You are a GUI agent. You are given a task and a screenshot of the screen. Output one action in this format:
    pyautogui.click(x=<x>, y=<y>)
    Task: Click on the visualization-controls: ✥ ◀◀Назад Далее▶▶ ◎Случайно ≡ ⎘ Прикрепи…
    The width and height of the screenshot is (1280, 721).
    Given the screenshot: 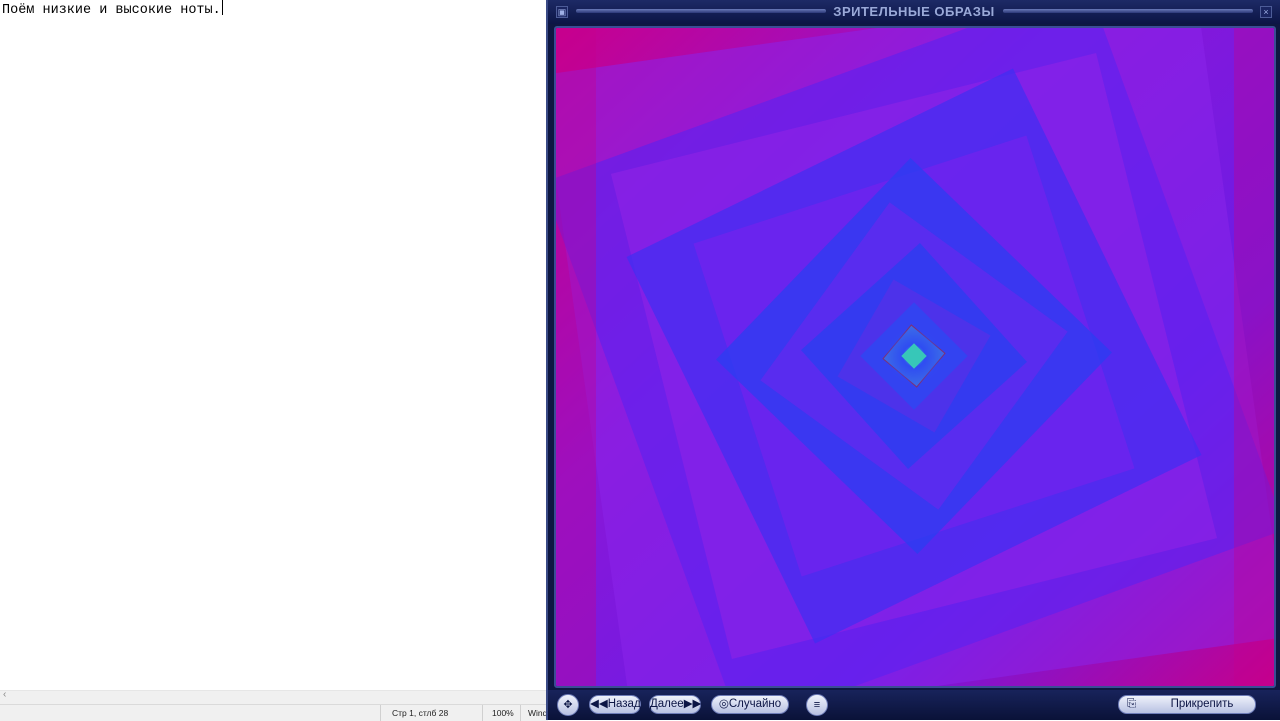 What is the action you would take?
    pyautogui.click(x=914, y=705)
    